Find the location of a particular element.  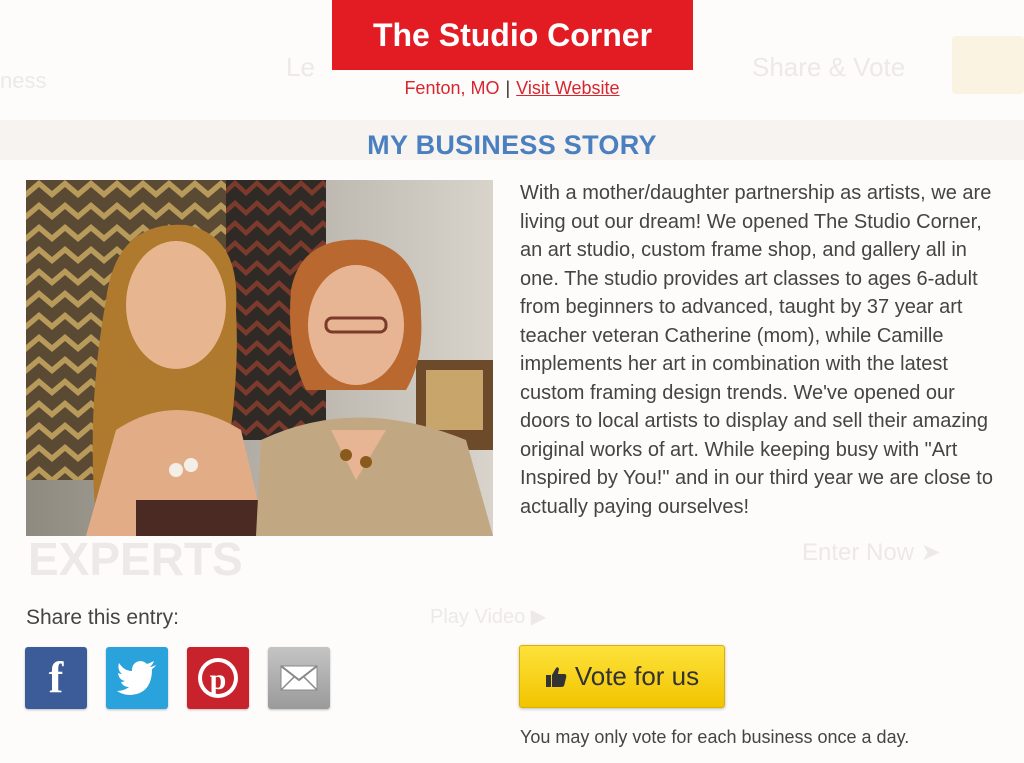

vote-button: Vote for us is located at coordinates (622, 676).